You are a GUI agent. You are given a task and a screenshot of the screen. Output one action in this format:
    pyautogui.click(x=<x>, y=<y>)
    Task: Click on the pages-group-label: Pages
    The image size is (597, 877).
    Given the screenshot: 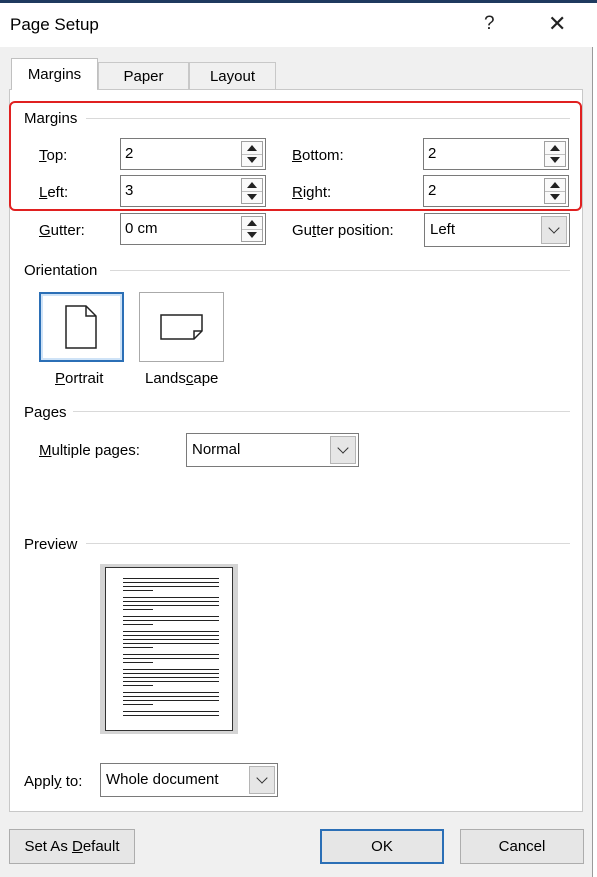 What is the action you would take?
    pyautogui.click(x=48, y=412)
    